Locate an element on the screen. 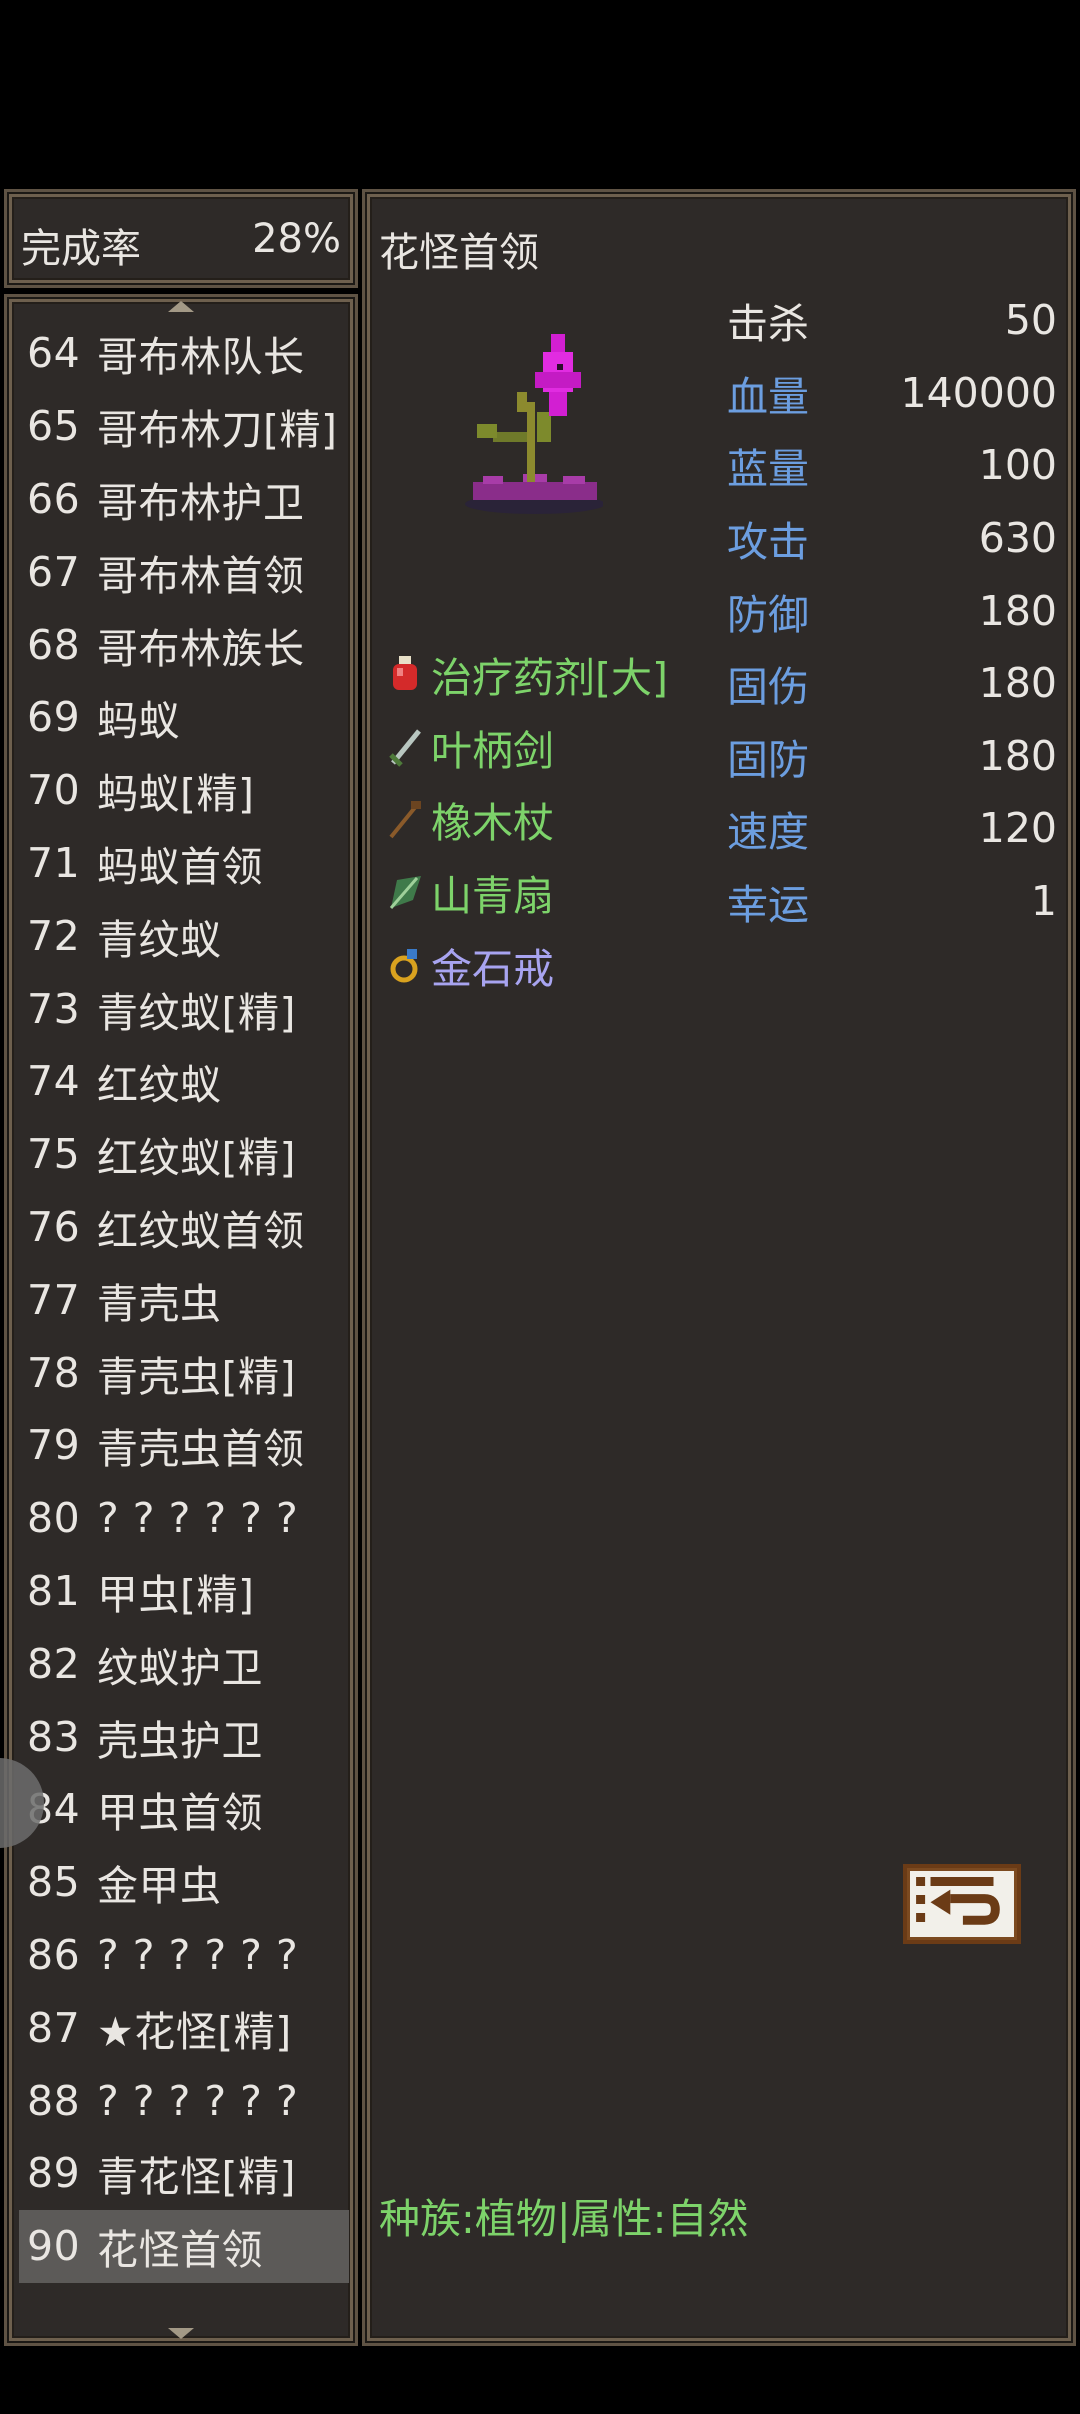 This screenshot has height=2414, width=1080. list-item: 72 青纹蚁 is located at coordinates (184, 935).